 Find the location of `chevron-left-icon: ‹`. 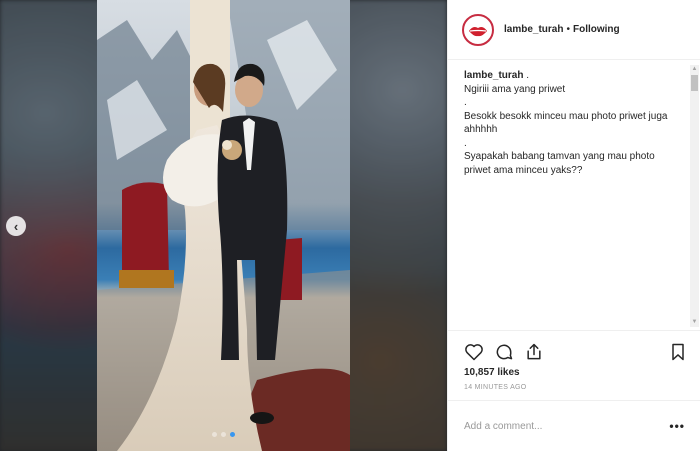

chevron-left-icon: ‹ is located at coordinates (16, 226).